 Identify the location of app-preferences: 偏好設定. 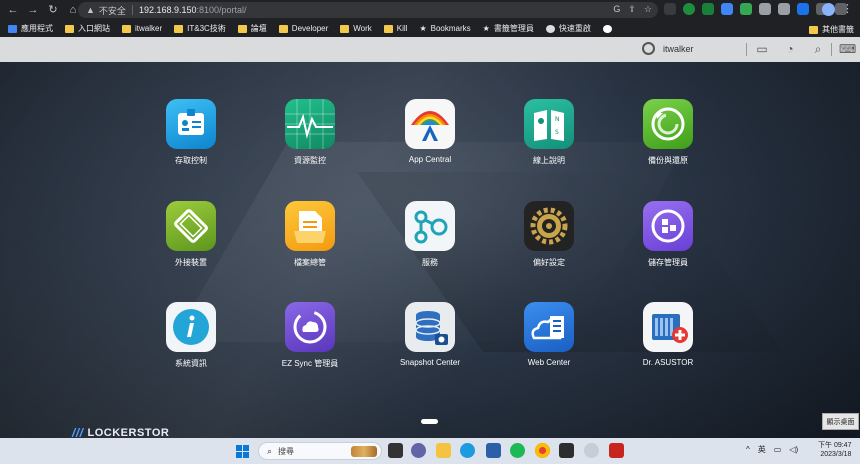
(549, 234).